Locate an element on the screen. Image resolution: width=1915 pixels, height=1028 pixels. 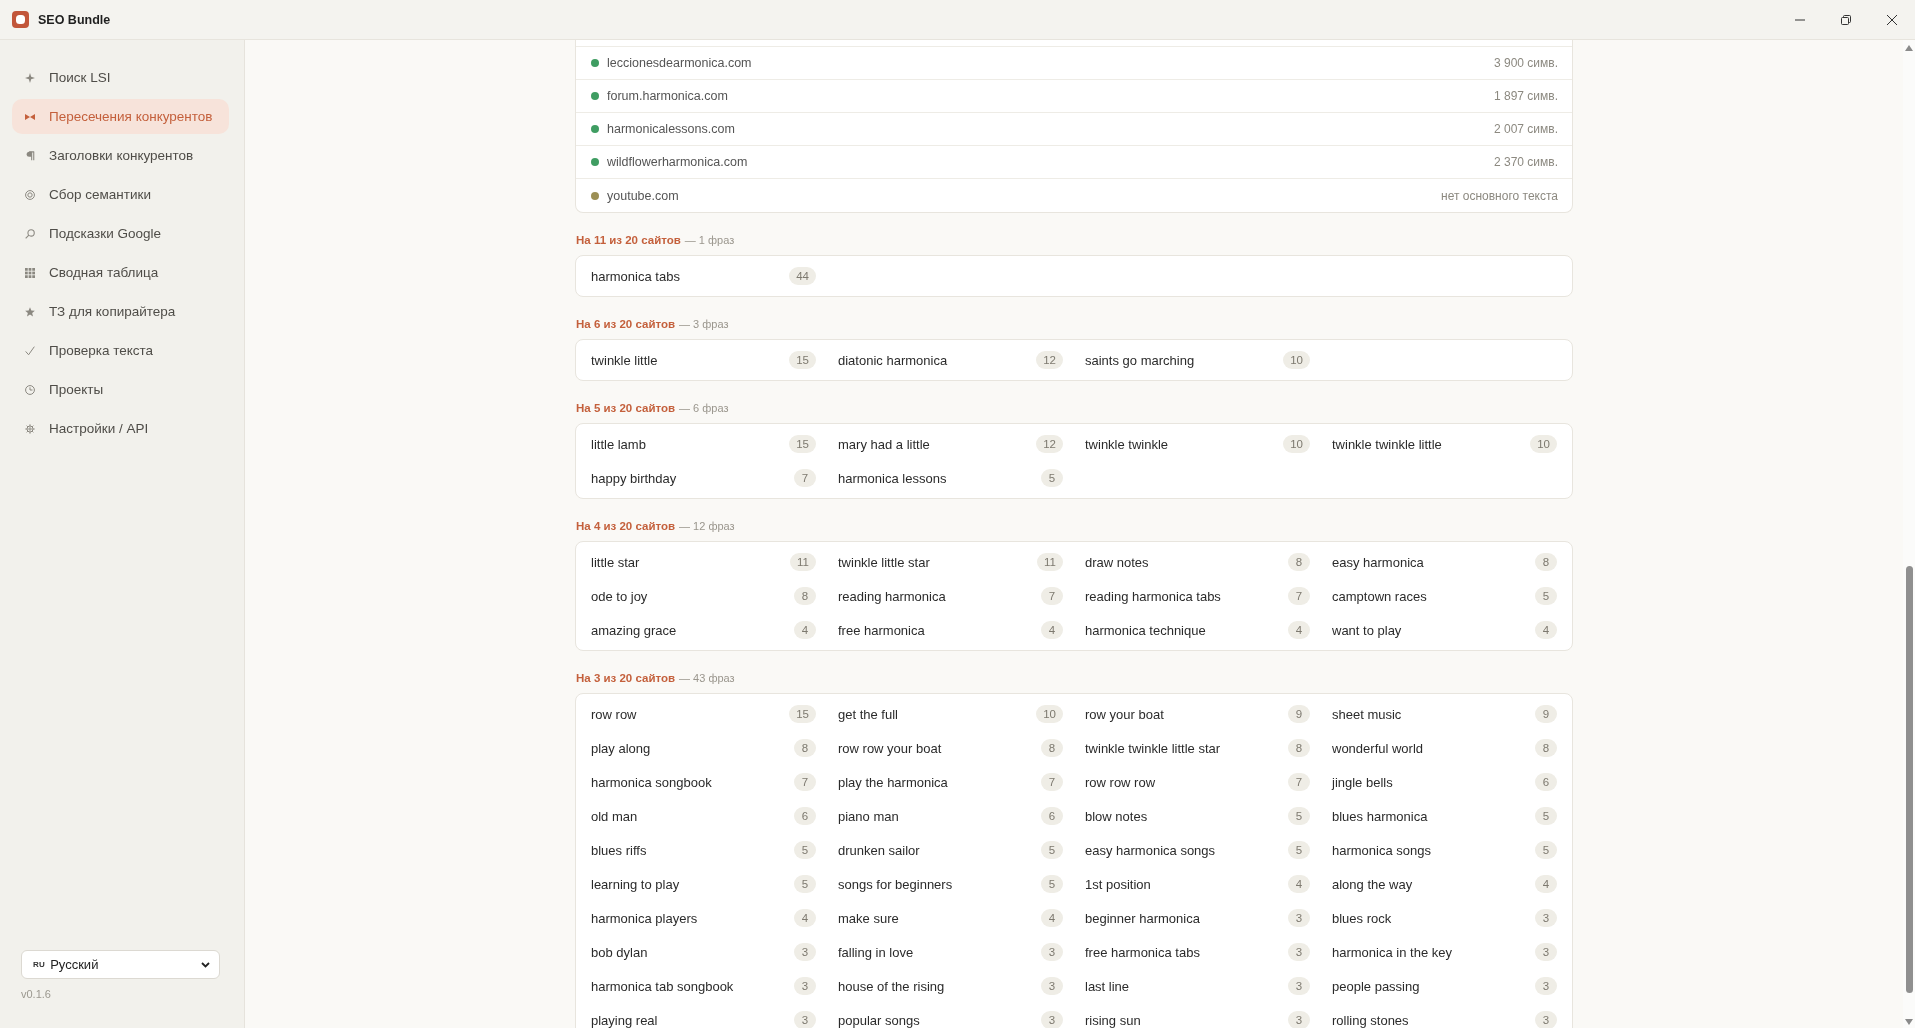
keyword-text: beginner harmonica is located at coordinates (1142, 918).